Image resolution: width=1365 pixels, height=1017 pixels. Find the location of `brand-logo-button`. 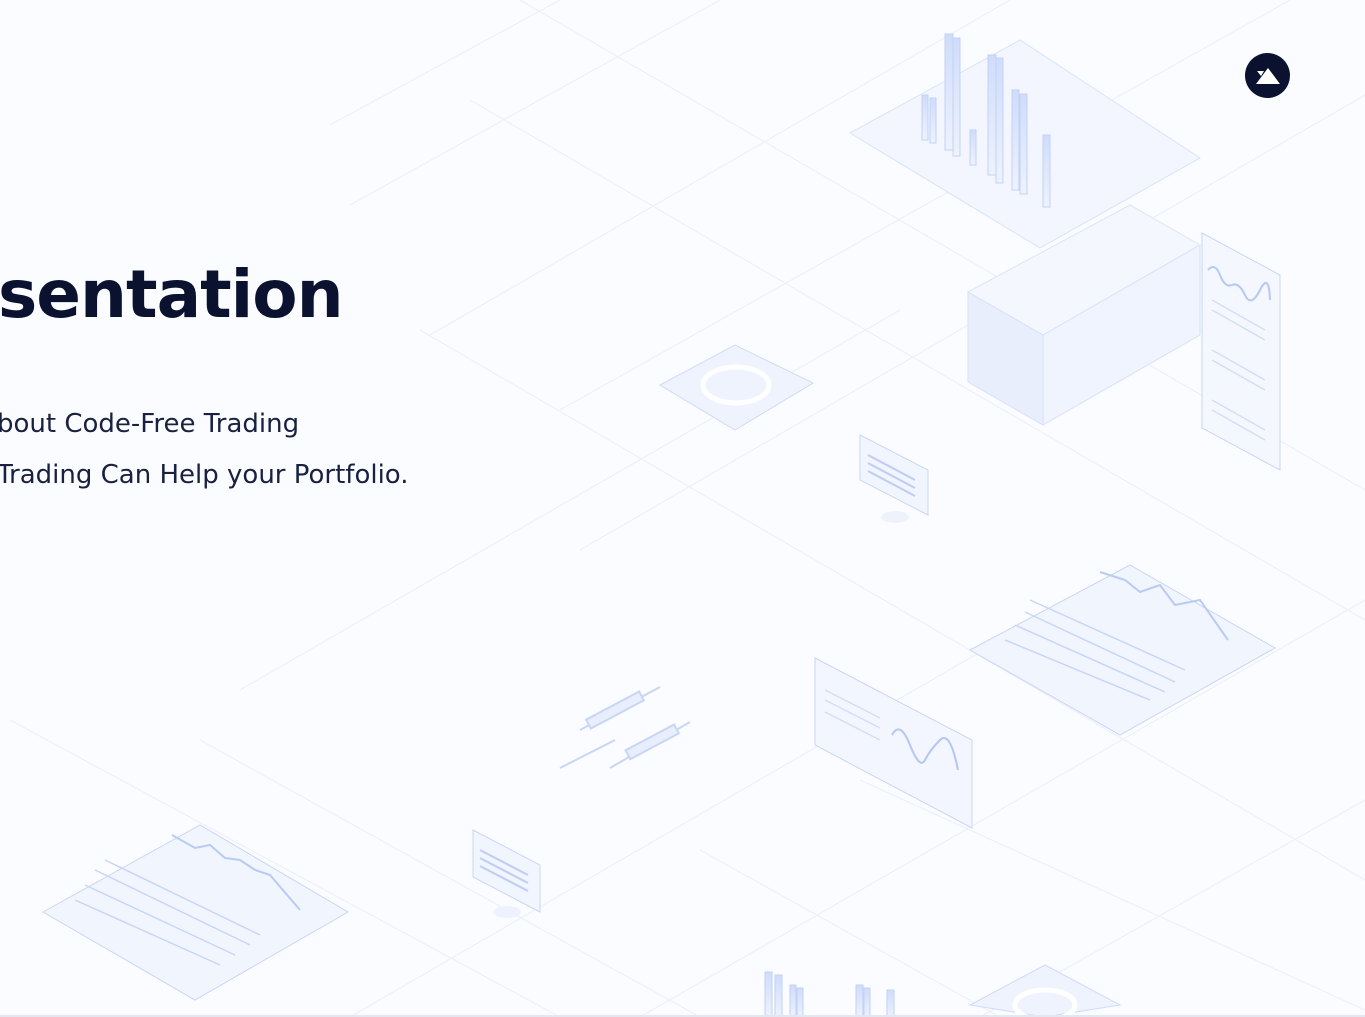

brand-logo-button is located at coordinates (1267, 75).